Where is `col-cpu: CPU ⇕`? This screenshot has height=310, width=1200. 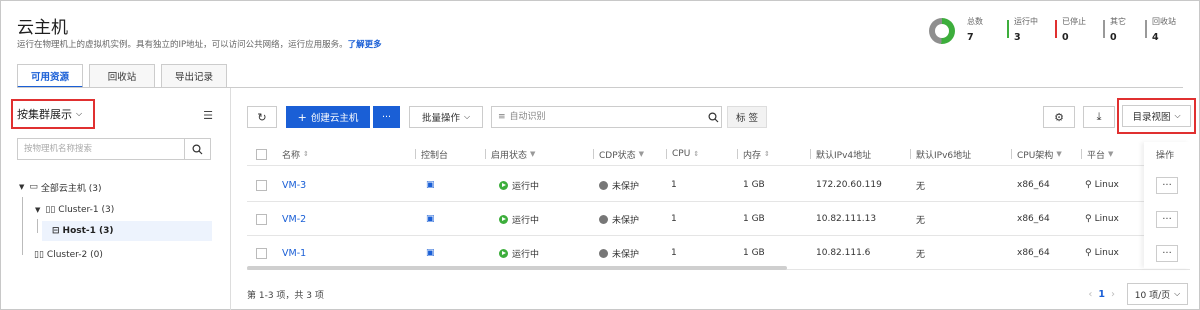 col-cpu: CPU ⇕ is located at coordinates (682, 154).